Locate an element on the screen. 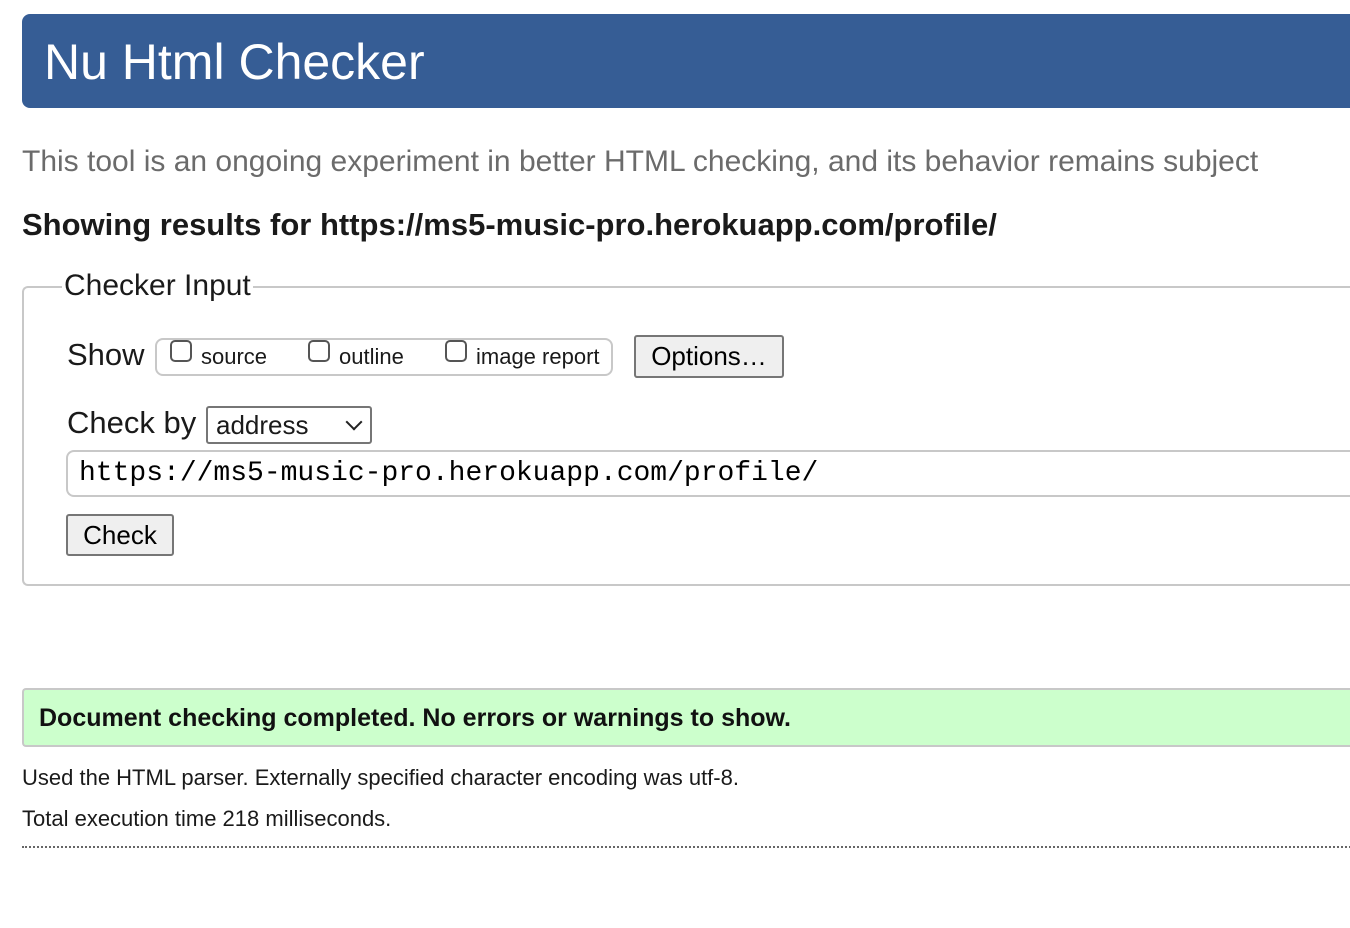 This screenshot has height=928, width=1350. chevron-down-icon is located at coordinates (354, 422).